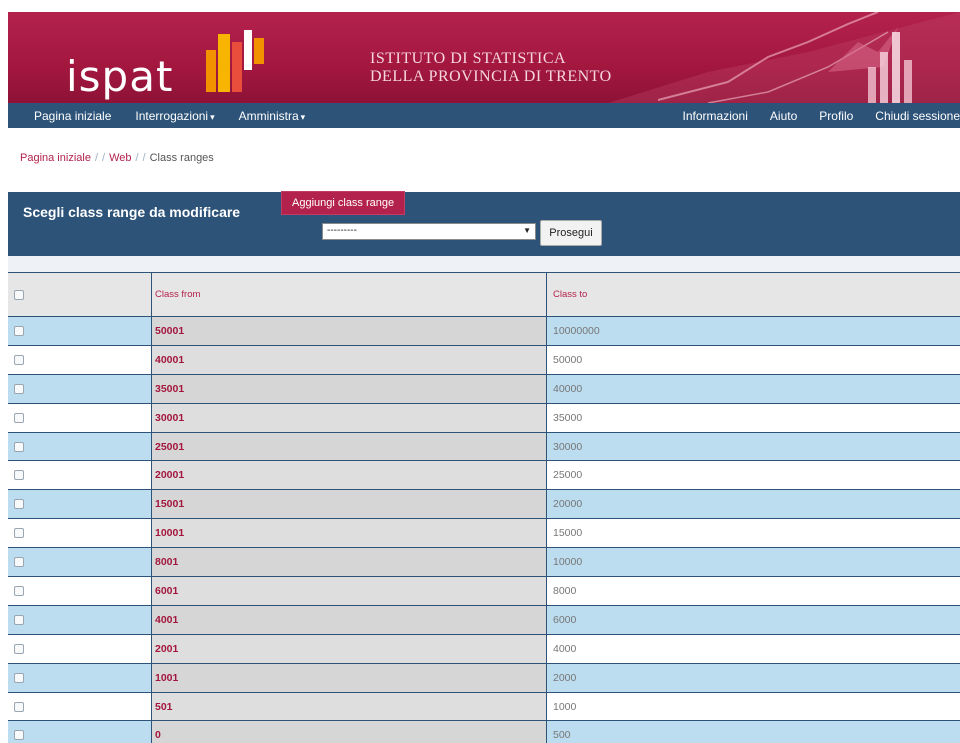  I want to click on nav-info: Informazioni, so click(715, 116).